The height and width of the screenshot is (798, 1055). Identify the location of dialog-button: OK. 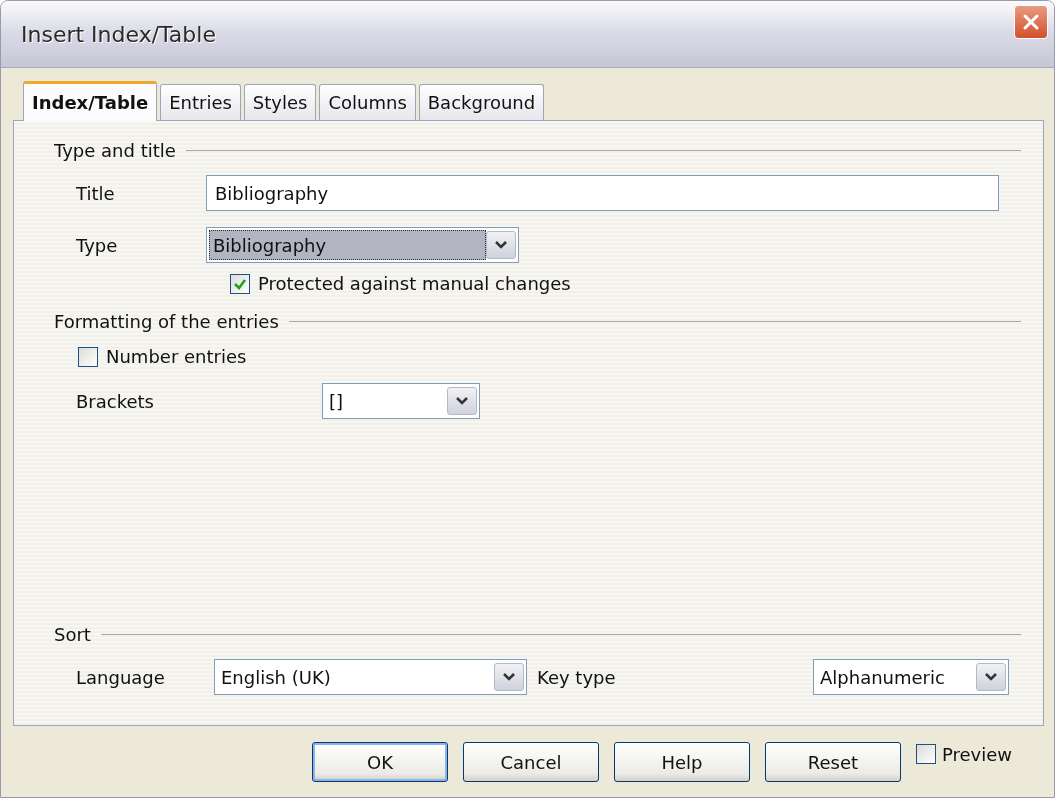
(380, 762).